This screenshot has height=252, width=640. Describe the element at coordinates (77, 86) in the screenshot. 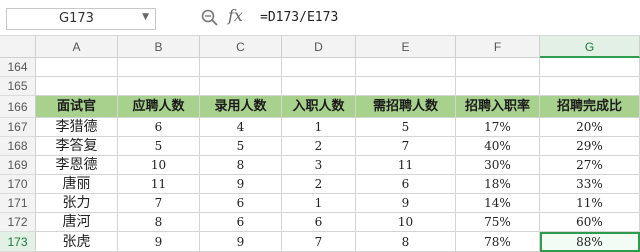

I see `cell-a165` at that location.